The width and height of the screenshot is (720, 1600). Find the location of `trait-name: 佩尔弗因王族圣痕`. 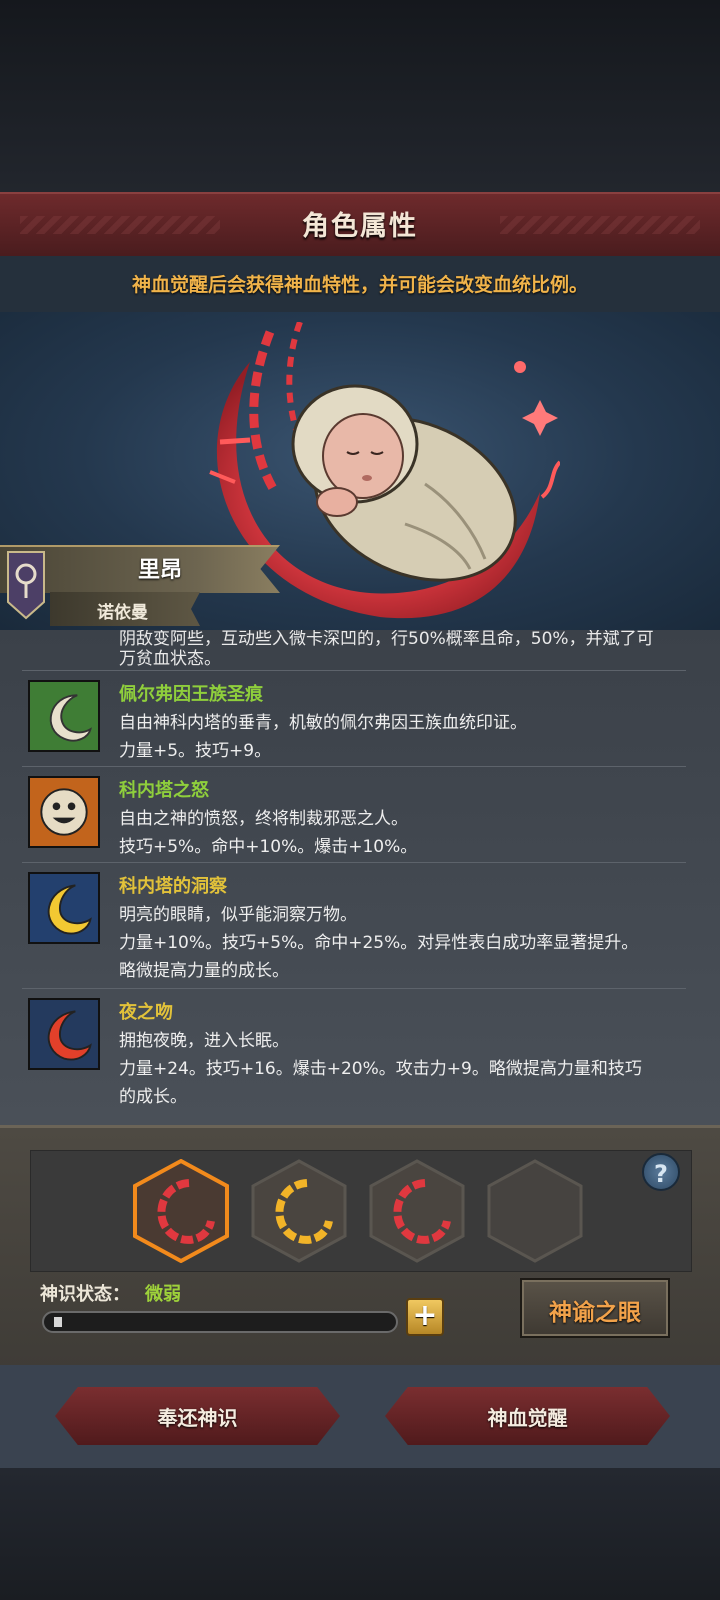

trait-name: 佩尔弗因王族圣痕 is located at coordinates (191, 694).